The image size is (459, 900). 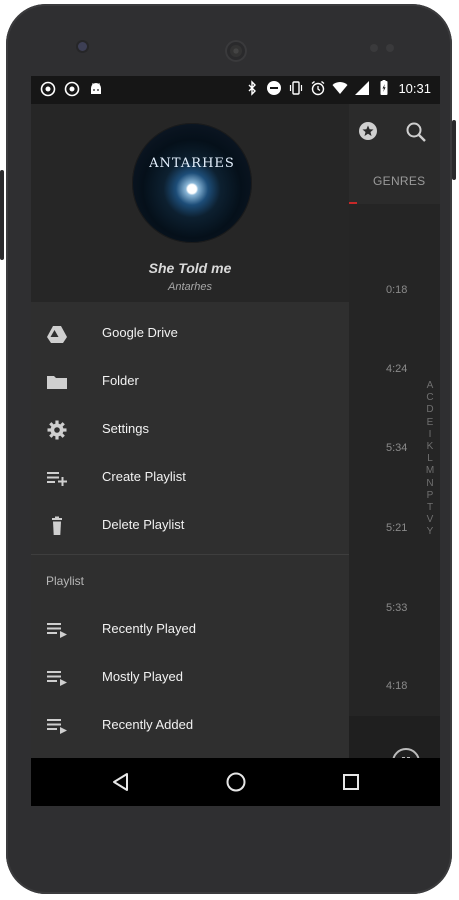 I want to click on app-toolbar, so click(x=394, y=131).